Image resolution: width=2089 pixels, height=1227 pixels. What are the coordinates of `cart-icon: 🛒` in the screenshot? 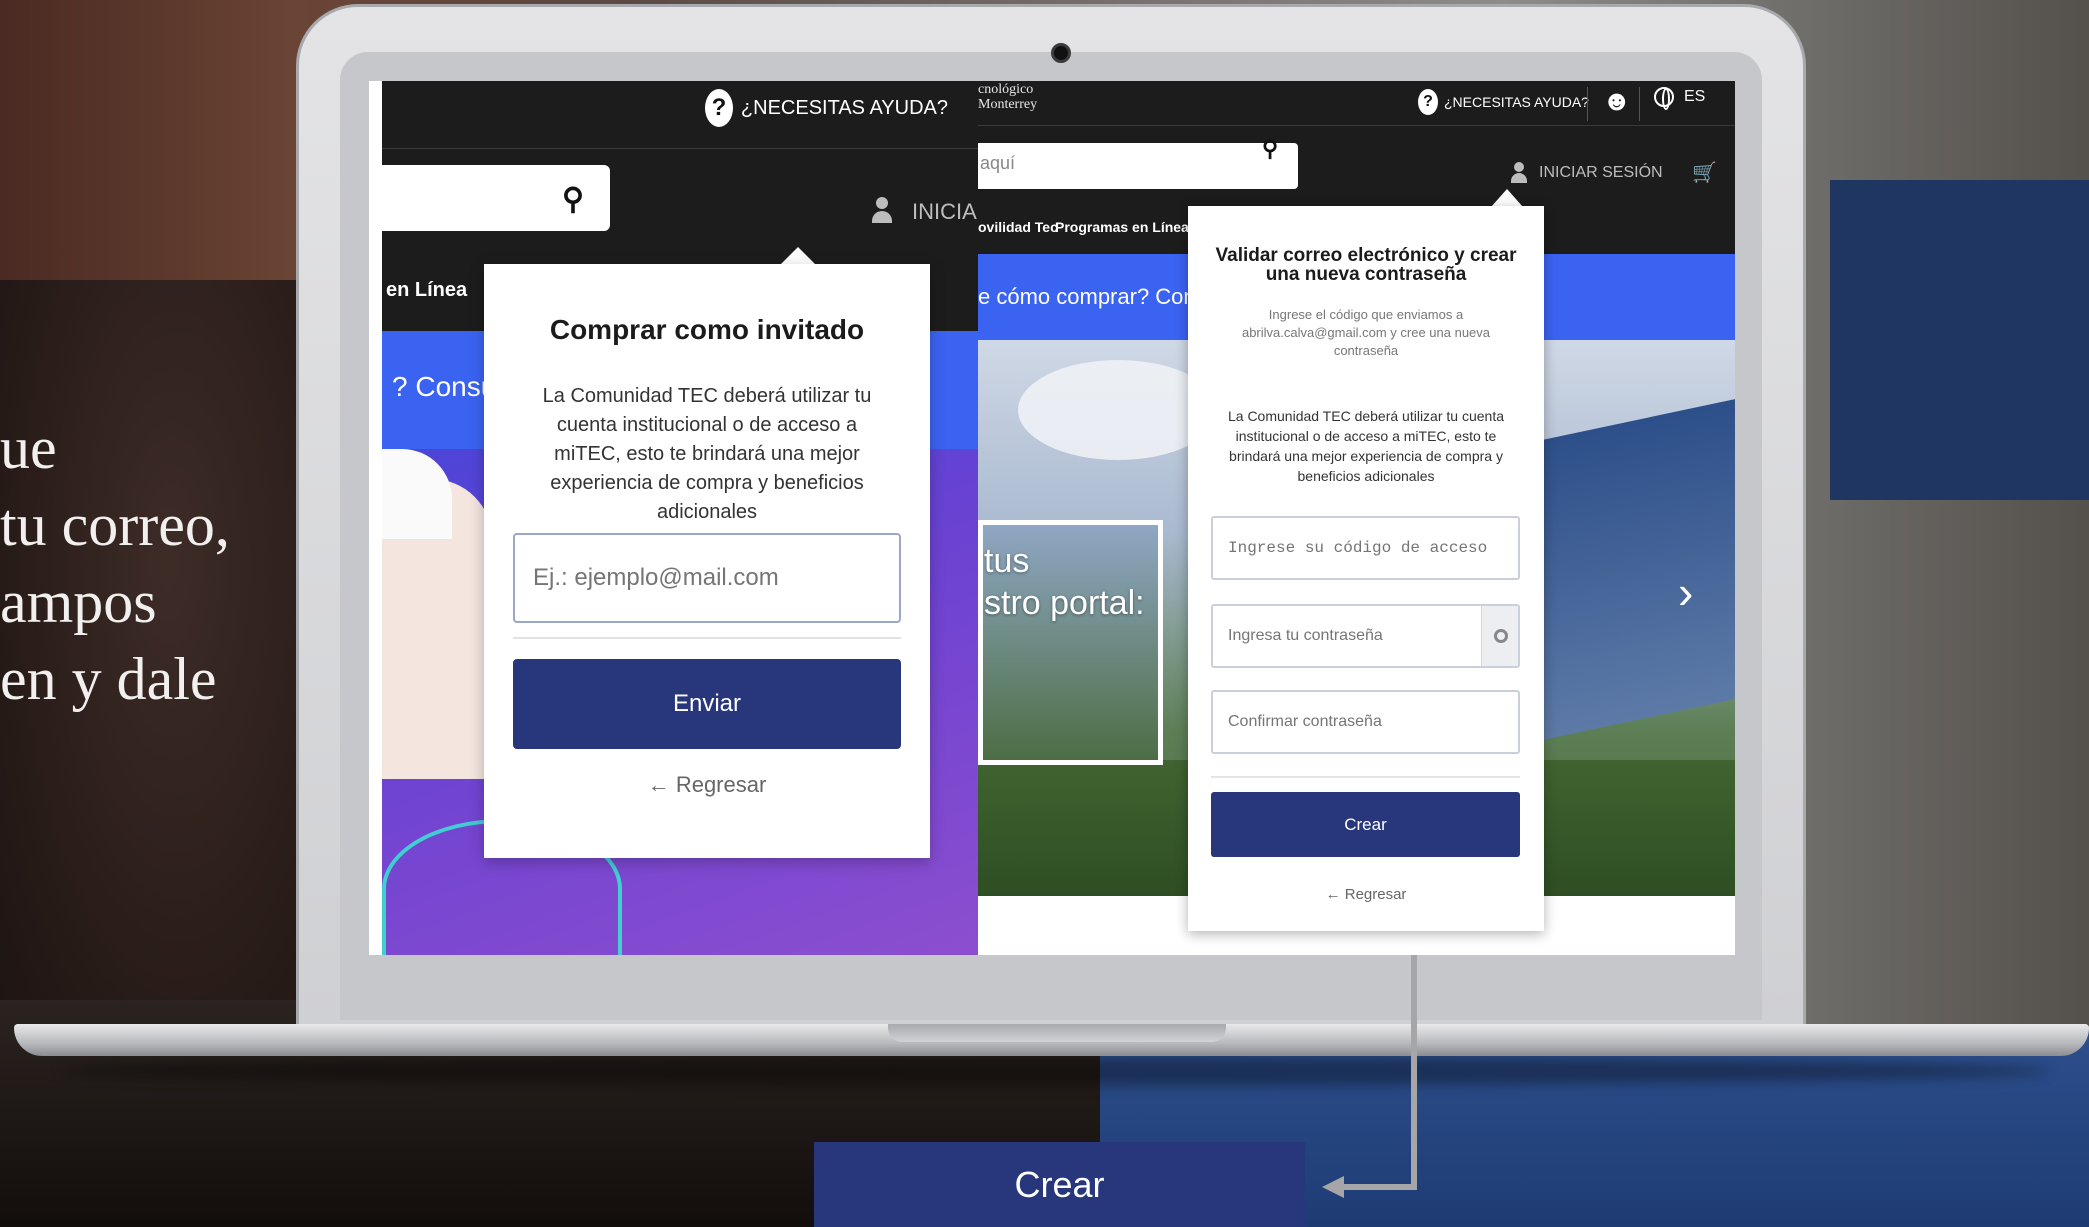 It's located at (1704, 172).